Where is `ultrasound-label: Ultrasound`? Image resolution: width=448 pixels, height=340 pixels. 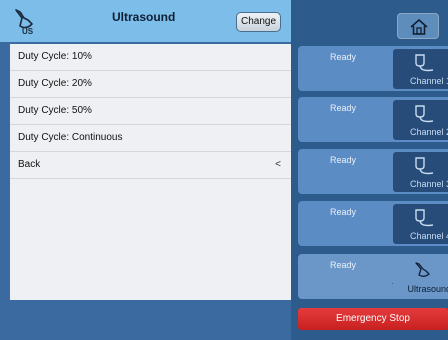
ultrasound-label: Ultrasound is located at coordinates (427, 289).